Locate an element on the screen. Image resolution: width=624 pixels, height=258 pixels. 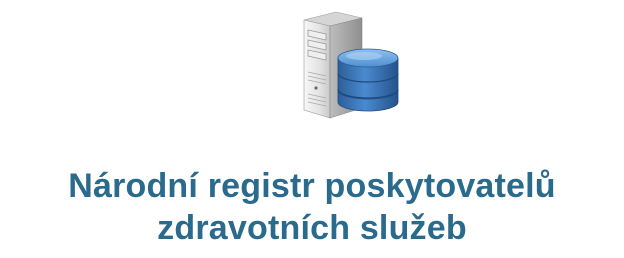
registry-title-line2: zdravotních služeb is located at coordinates (312, 228).